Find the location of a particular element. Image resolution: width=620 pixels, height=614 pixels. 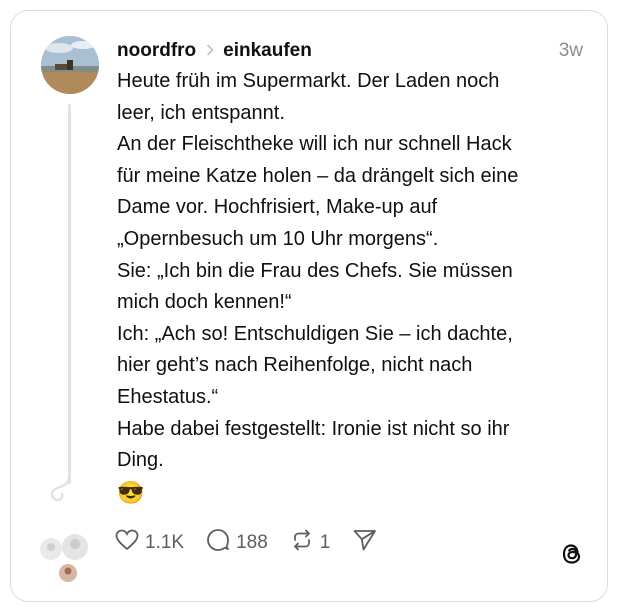

post-line: mich doch kennen!“ is located at coordinates (204, 302).